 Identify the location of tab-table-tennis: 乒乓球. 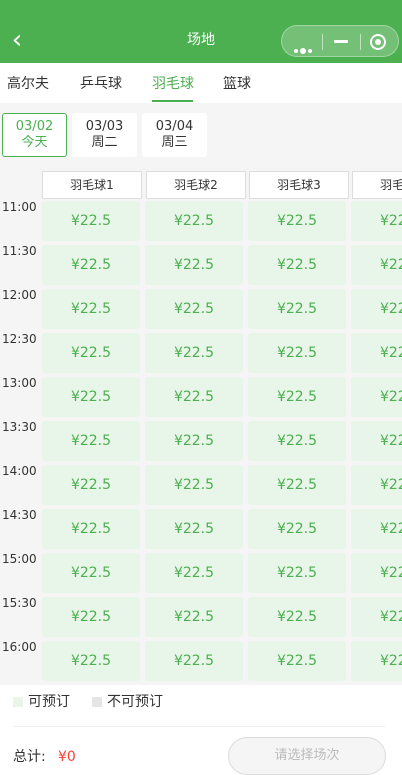
(101, 84).